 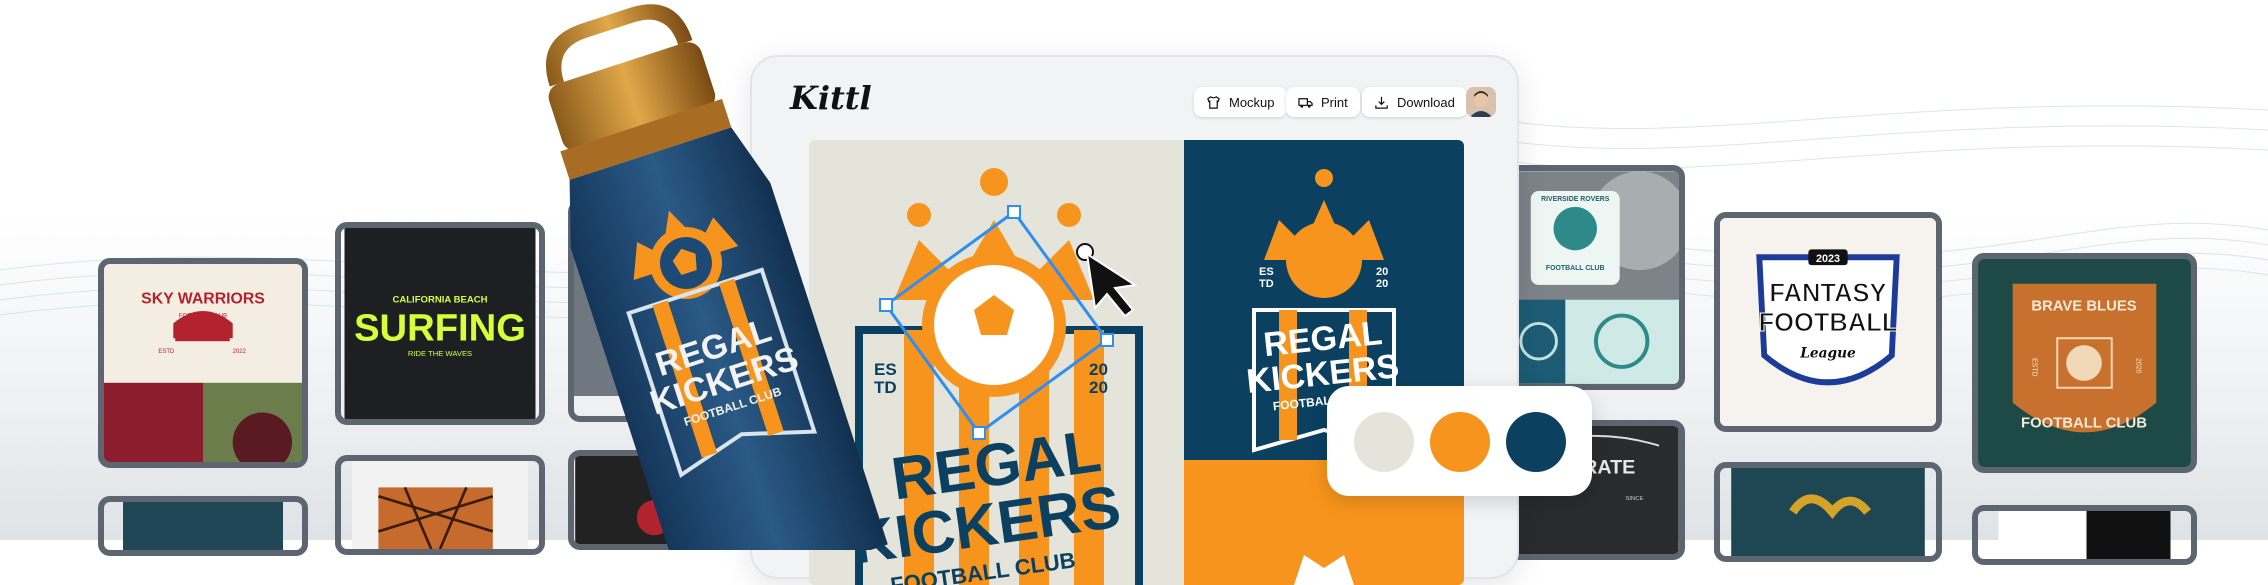 I want to click on riverside-sub: FOOTBALL CLUB, so click(x=1575, y=268).